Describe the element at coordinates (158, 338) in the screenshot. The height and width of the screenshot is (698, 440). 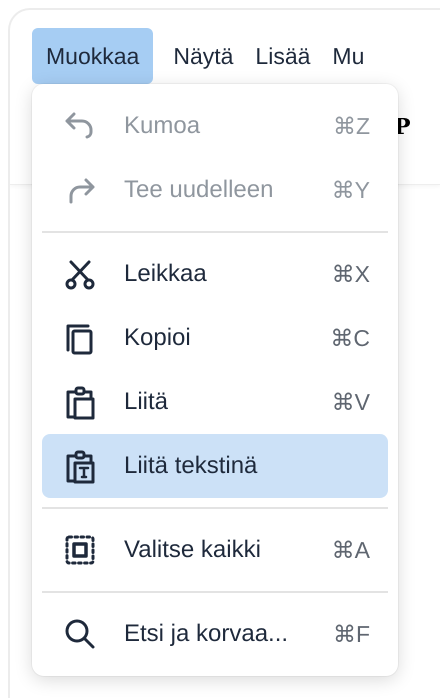
I see `menu-item-label: Kopioi` at that location.